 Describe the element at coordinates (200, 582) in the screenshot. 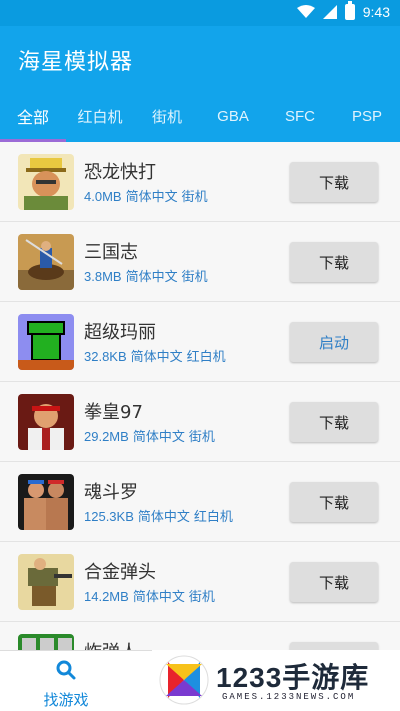

I see `list-item: 合金弹头 14.2MB 简体中文 街机 下载` at that location.